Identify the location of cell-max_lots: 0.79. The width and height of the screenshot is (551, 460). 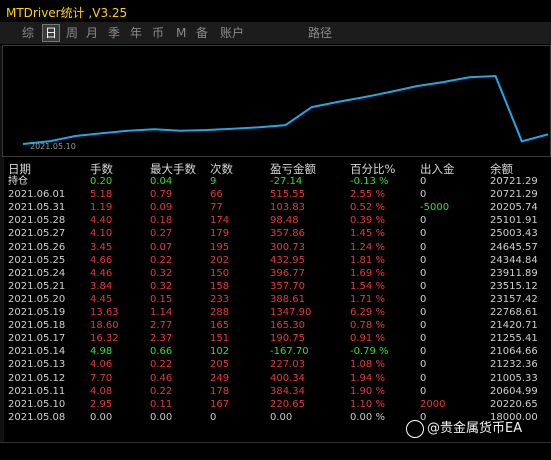
(161, 195).